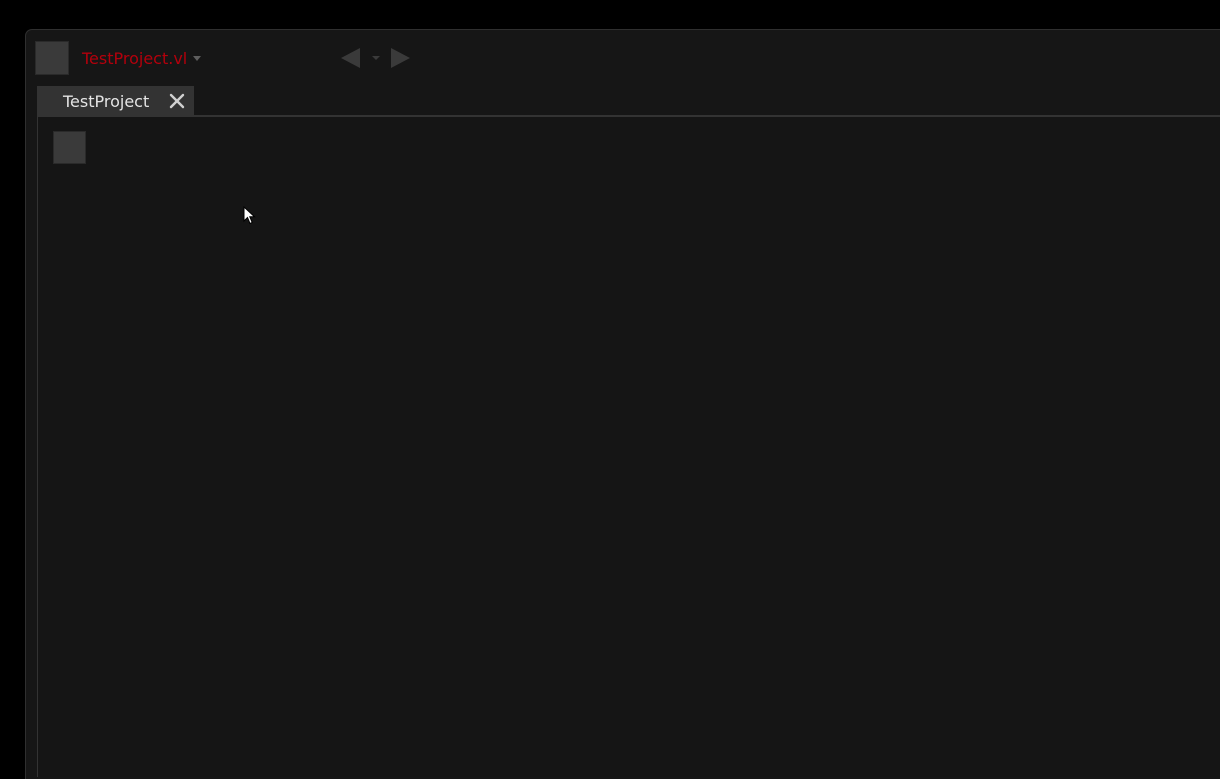 Image resolution: width=1220 pixels, height=779 pixels. What do you see at coordinates (249, 215) in the screenshot?
I see `mouse-cursor-icon` at bounding box center [249, 215].